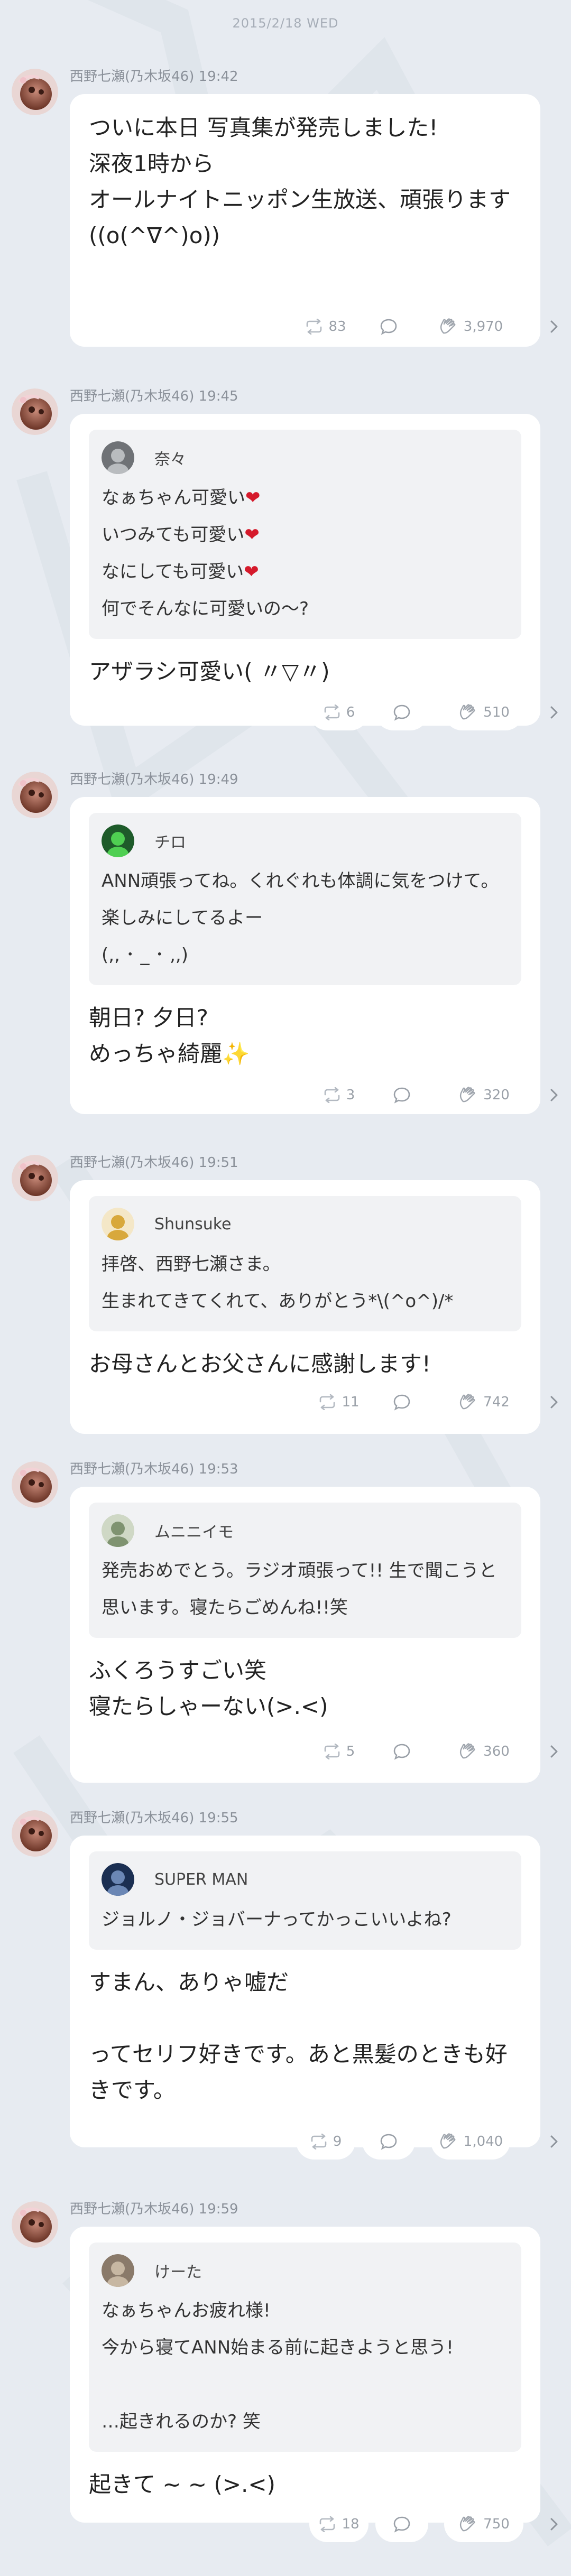 This screenshot has height=2576, width=571. I want to click on fan-name: けーた, so click(178, 2272).